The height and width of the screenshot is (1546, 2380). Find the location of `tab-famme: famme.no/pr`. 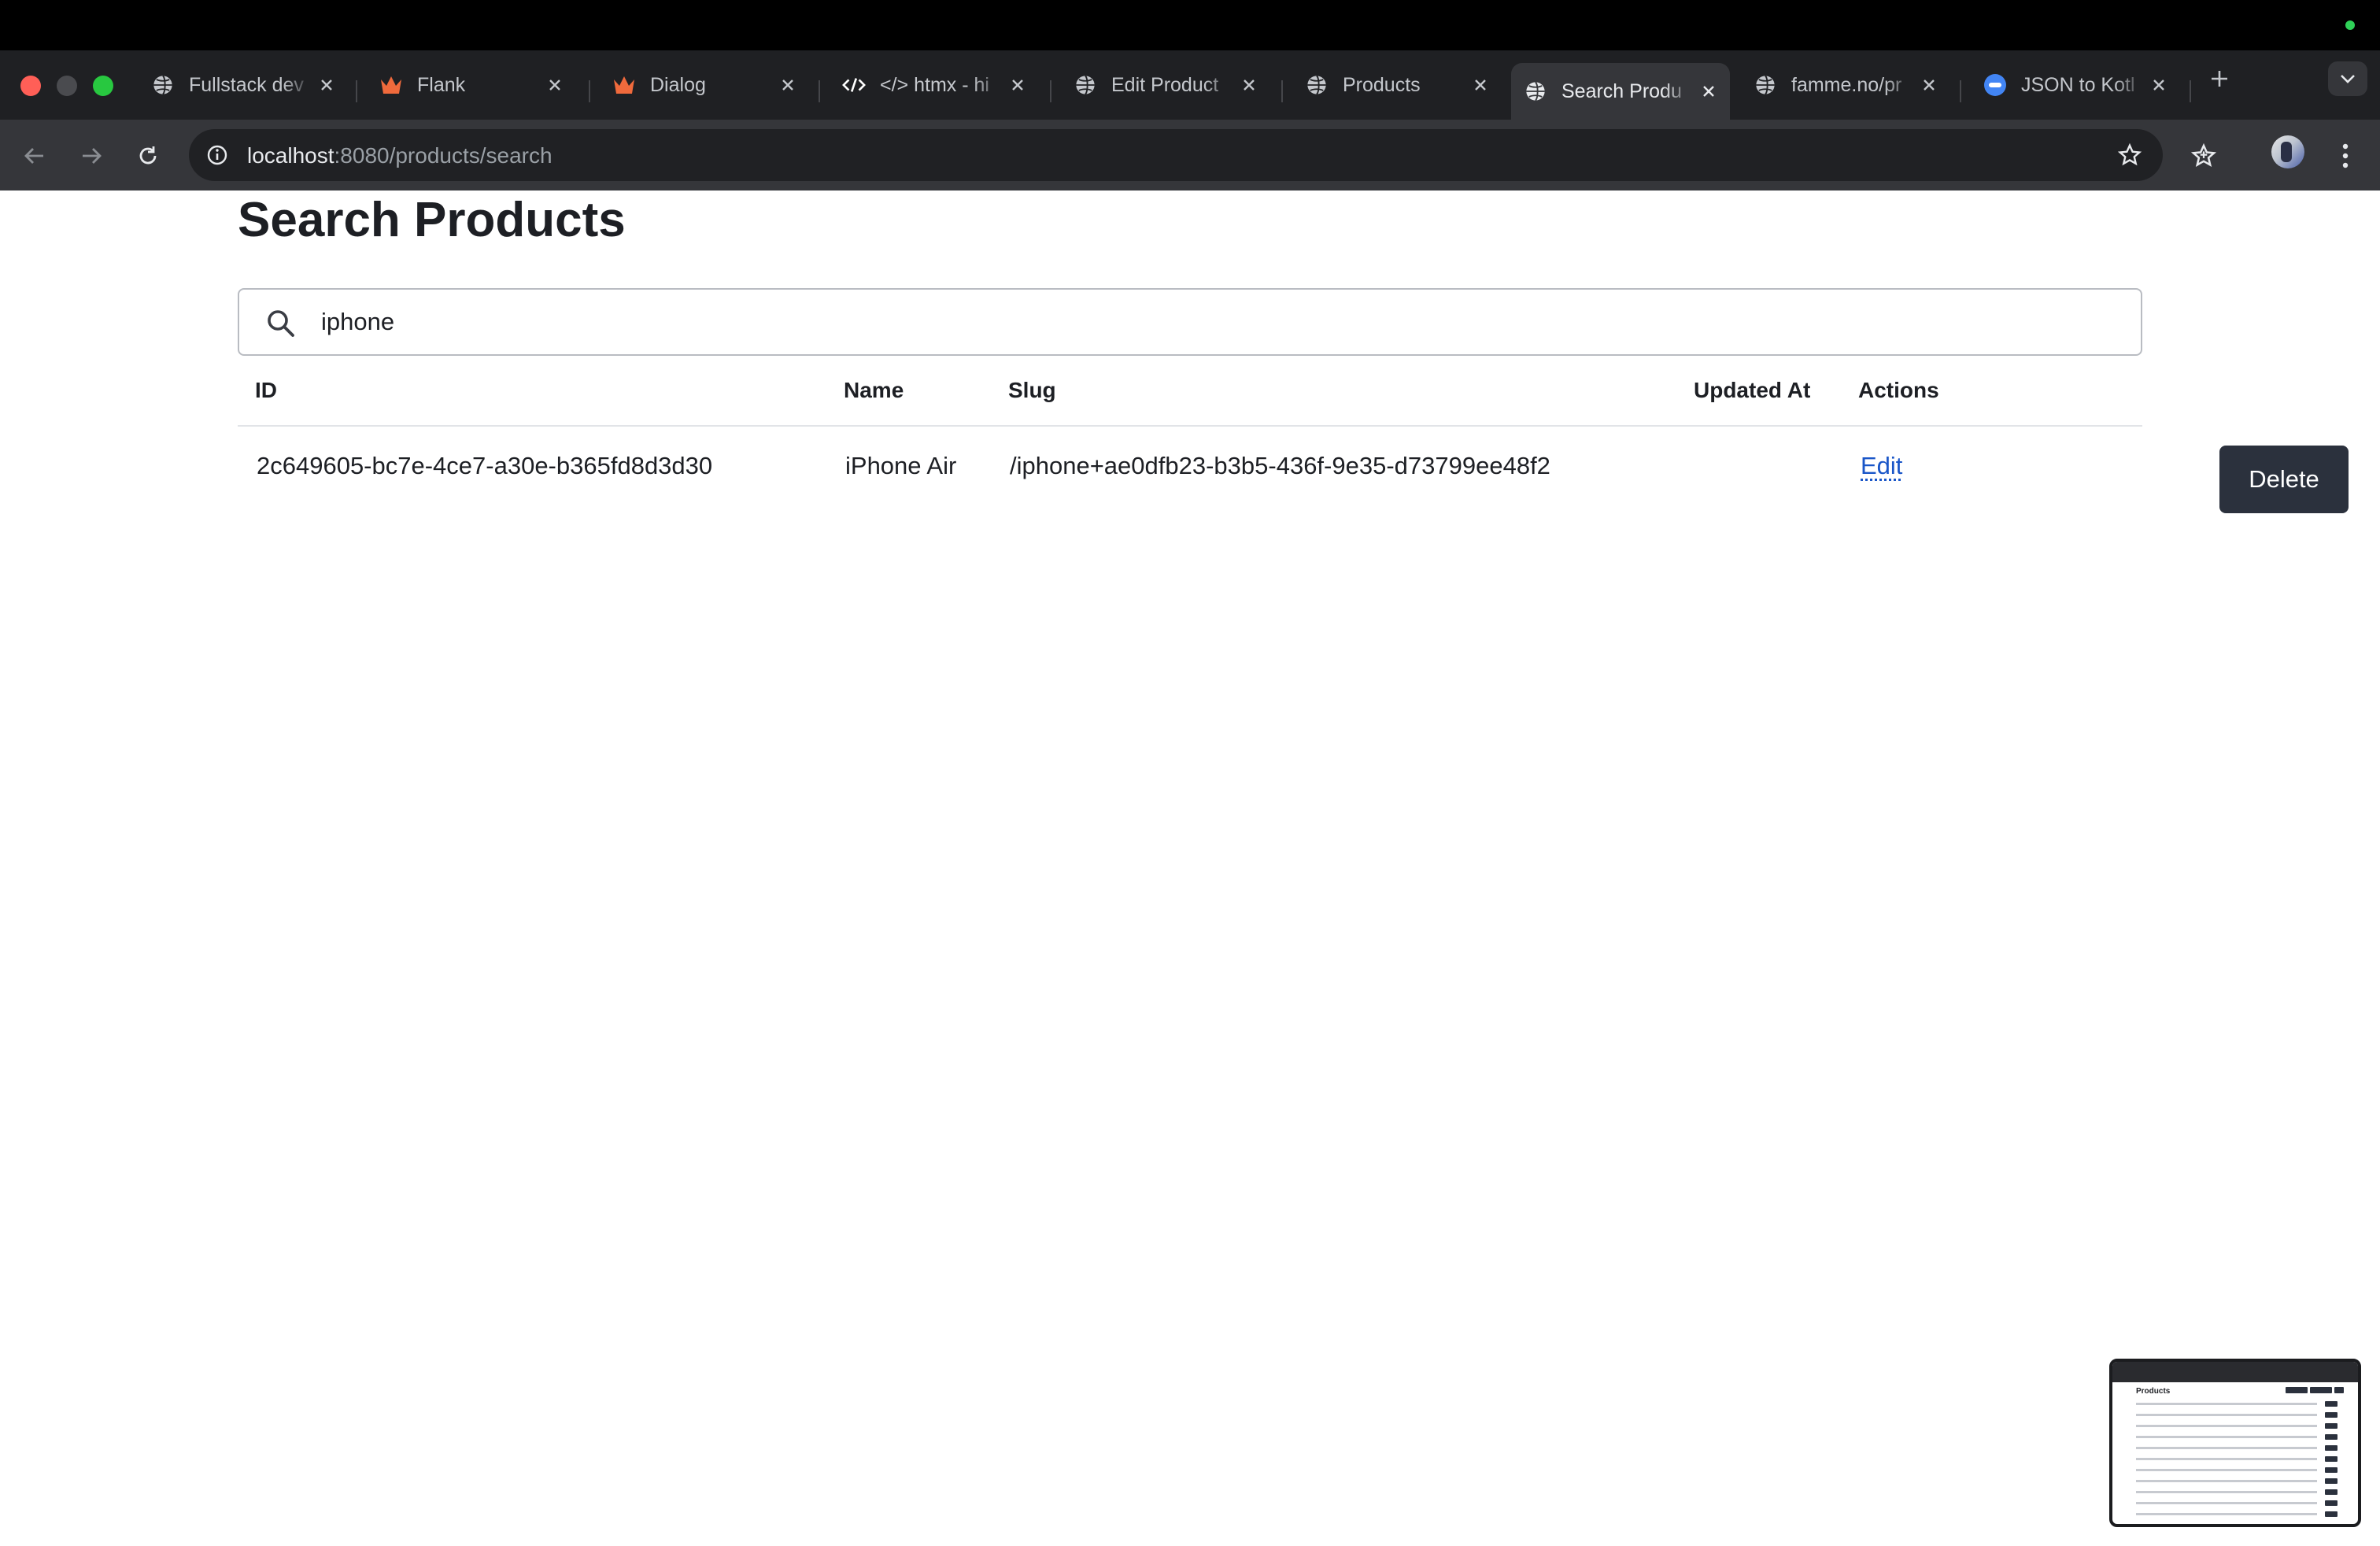

tab-famme: famme.no/pr is located at coordinates (1845, 85).